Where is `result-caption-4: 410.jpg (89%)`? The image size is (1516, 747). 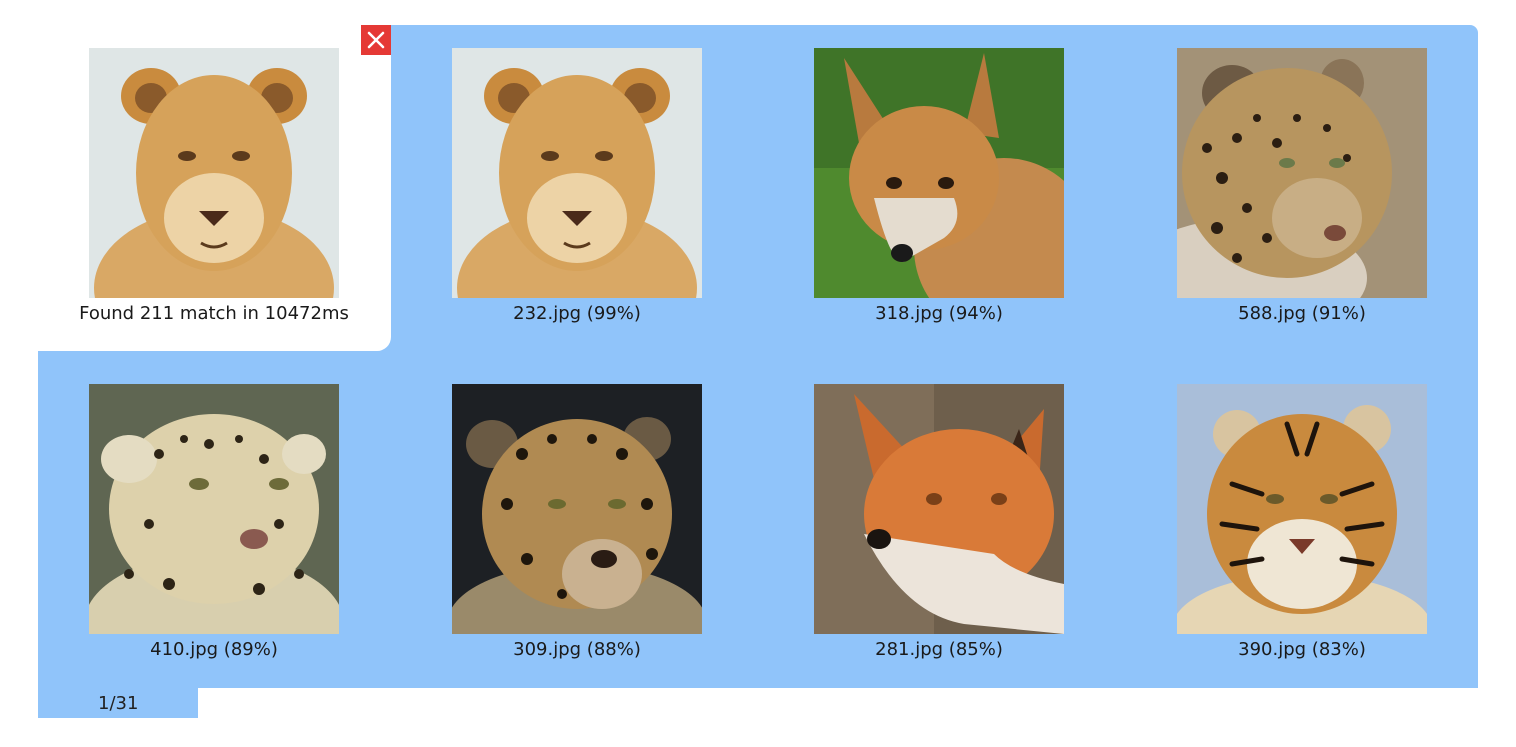
result-caption-4: 410.jpg (89%) is located at coordinates (214, 649).